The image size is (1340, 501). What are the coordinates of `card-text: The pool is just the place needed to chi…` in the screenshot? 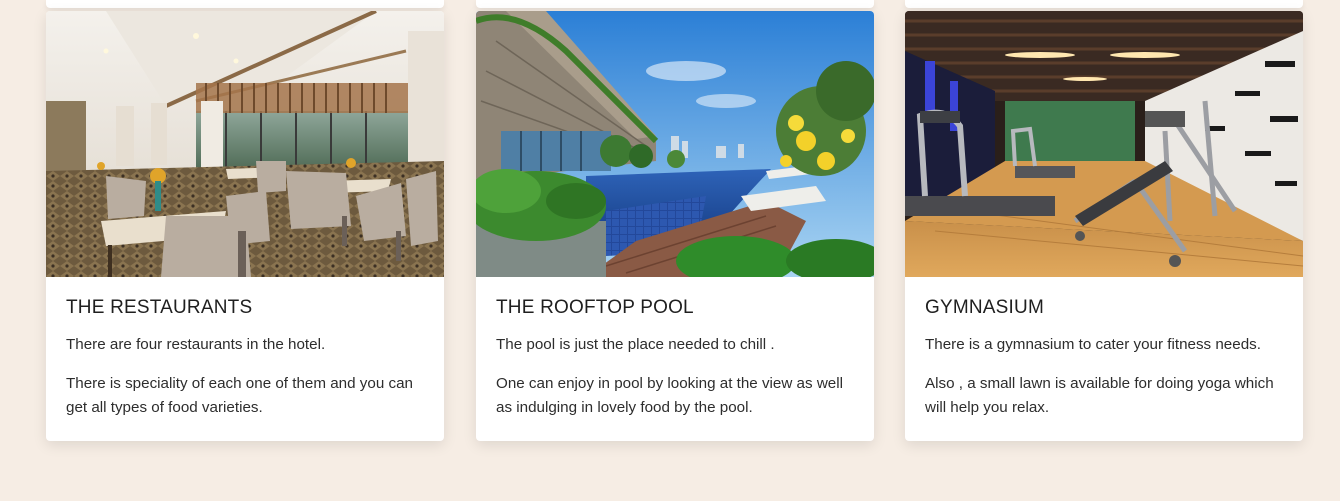 It's located at (635, 344).